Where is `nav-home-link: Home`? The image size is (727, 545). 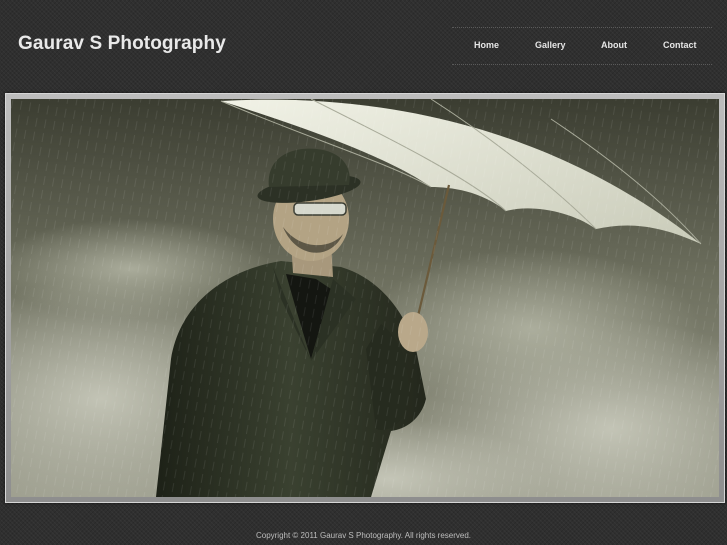
nav-home-link: Home is located at coordinates (486, 45).